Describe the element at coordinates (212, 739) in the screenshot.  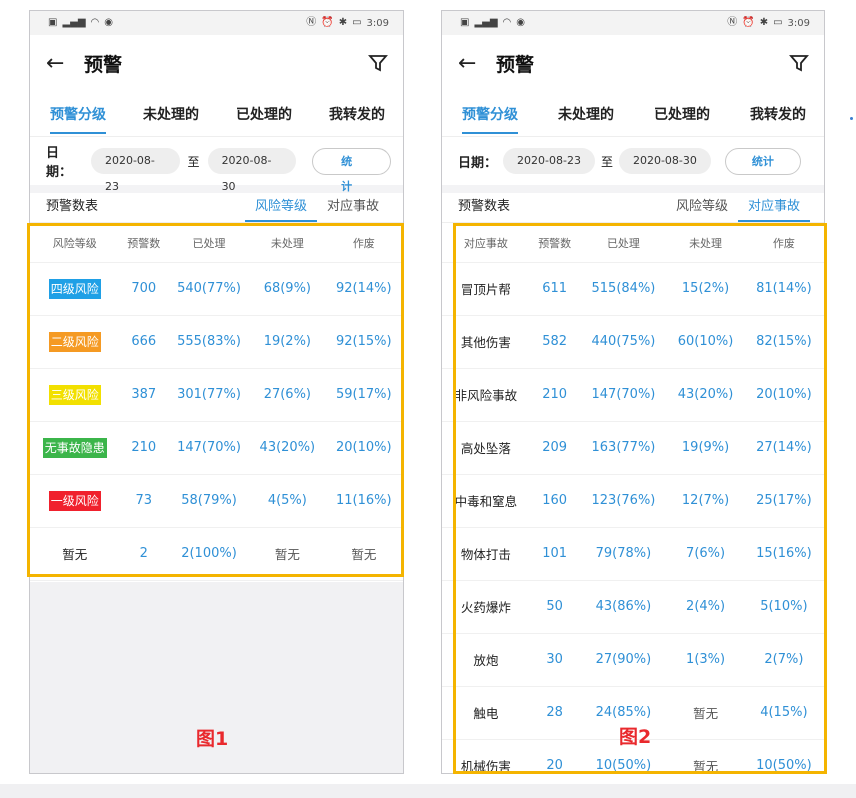
I see `figure-caption-1: 图1` at that location.